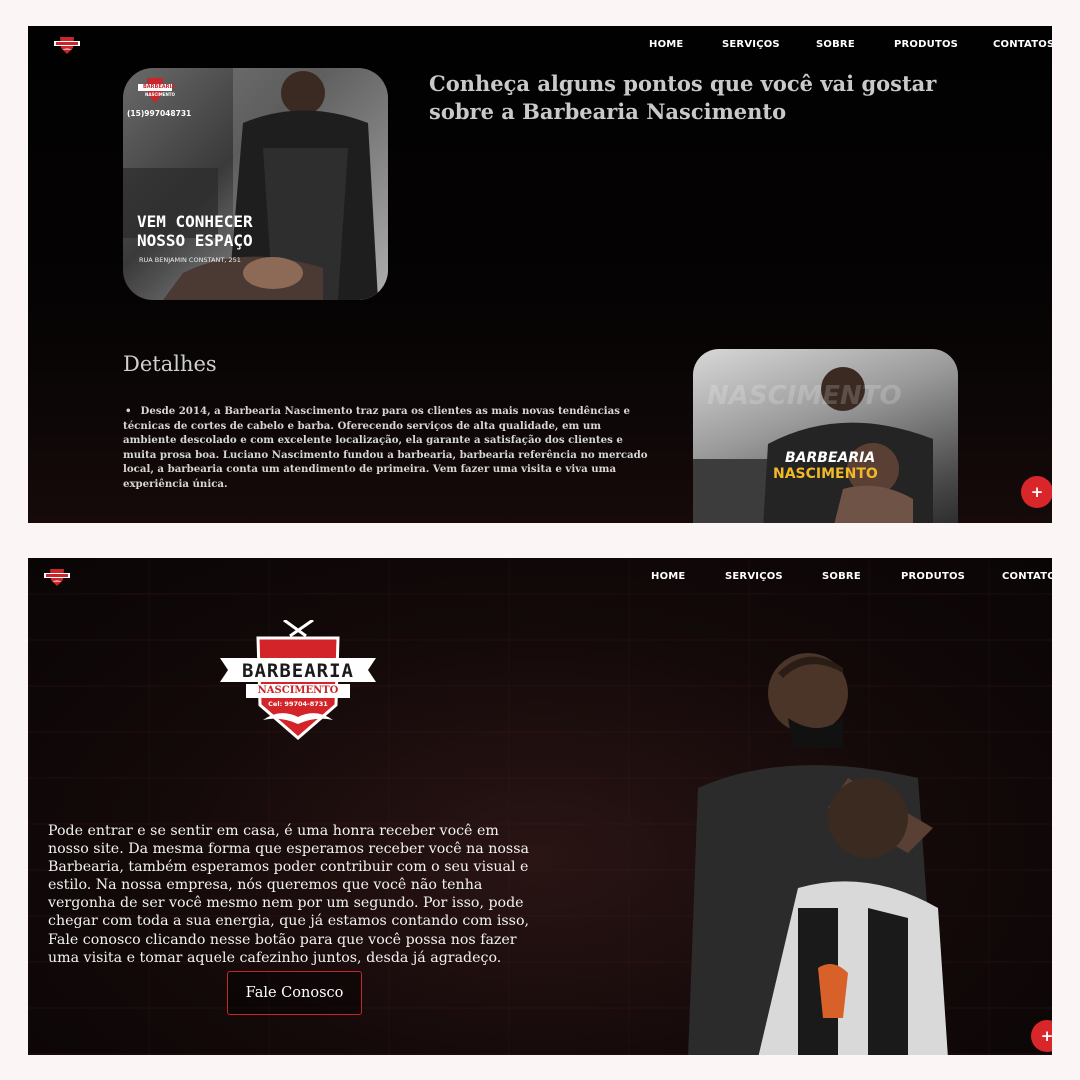 The width and height of the screenshot is (1080, 1080). I want to click on poster-badge-icon, so click(155, 90).